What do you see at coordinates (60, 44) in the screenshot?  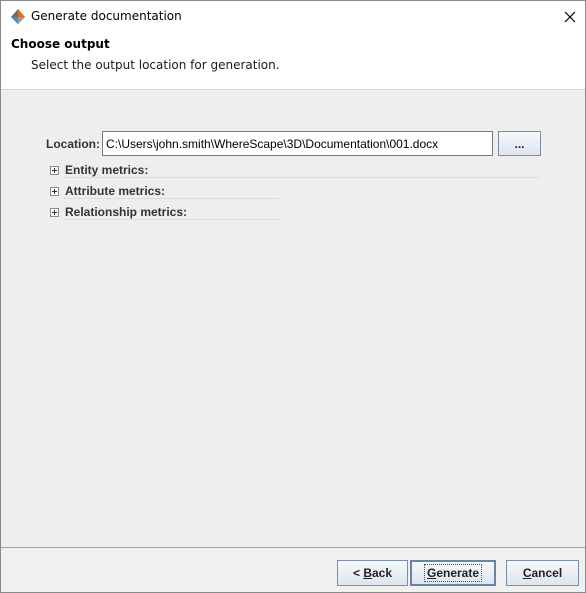 I see `step-title: Choose output` at bounding box center [60, 44].